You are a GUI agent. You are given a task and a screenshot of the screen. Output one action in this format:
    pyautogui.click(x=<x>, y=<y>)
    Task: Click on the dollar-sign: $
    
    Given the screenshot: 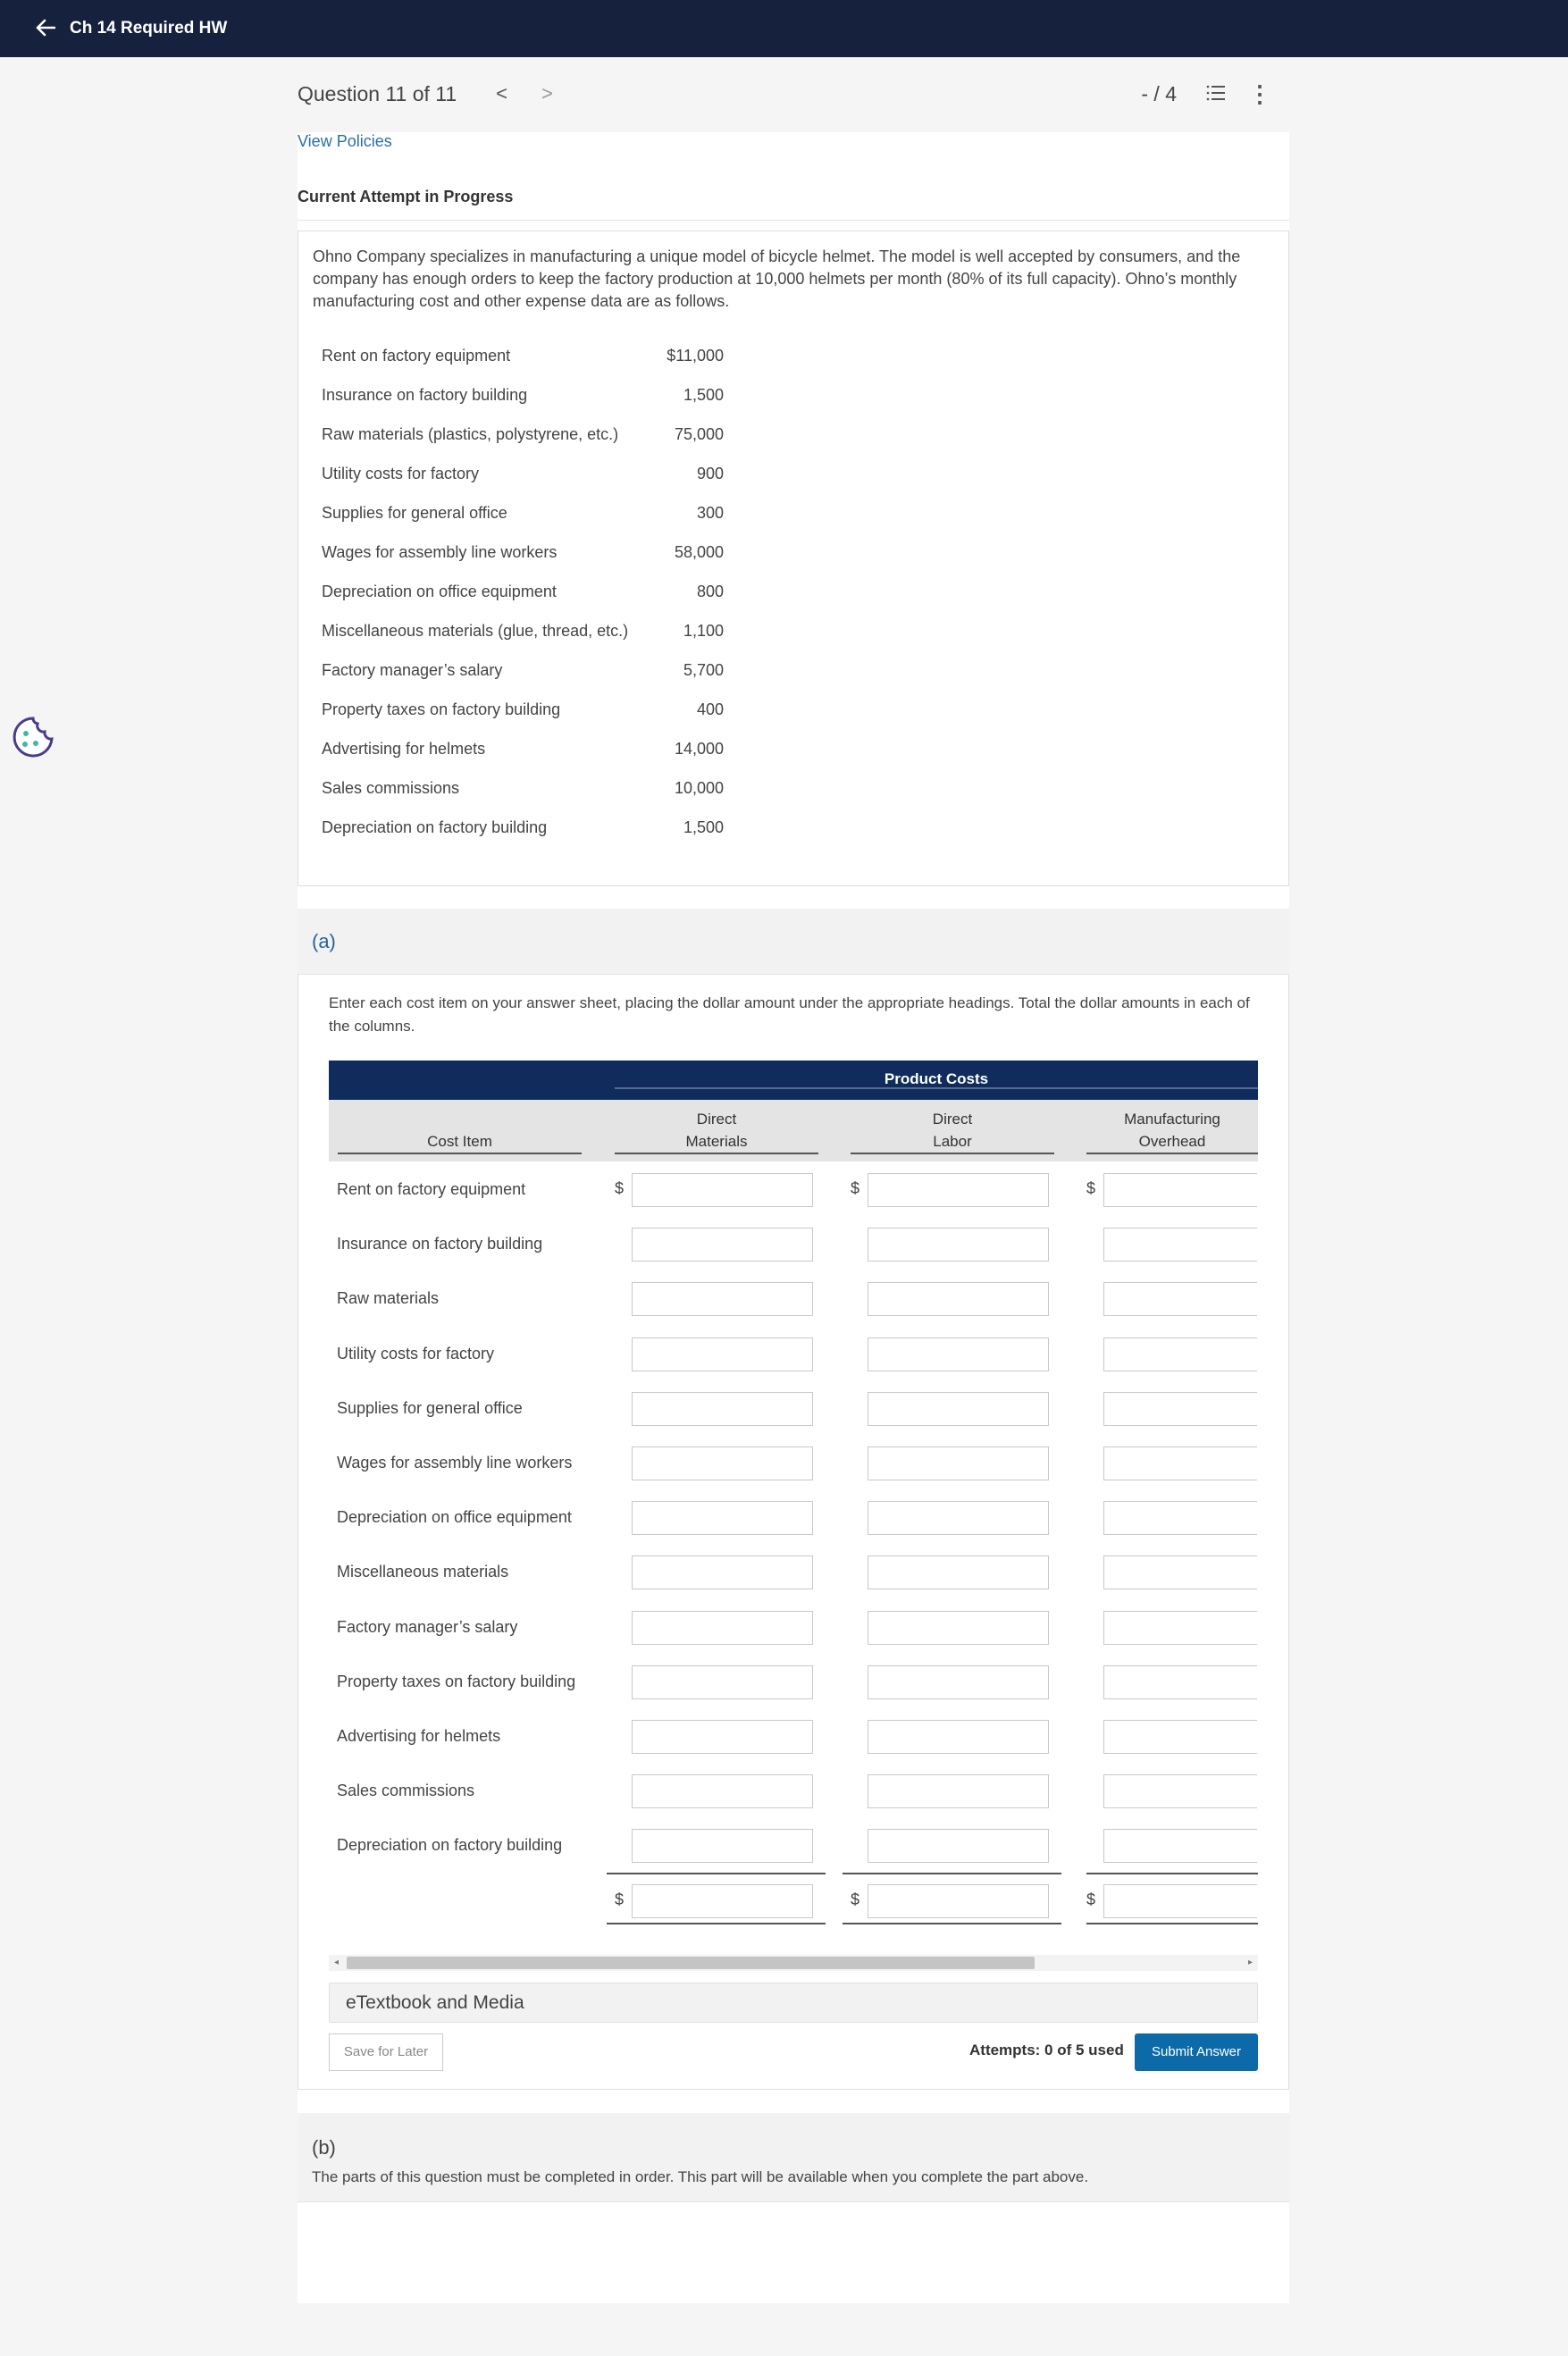 What is the action you would take?
    pyautogui.click(x=855, y=1900)
    